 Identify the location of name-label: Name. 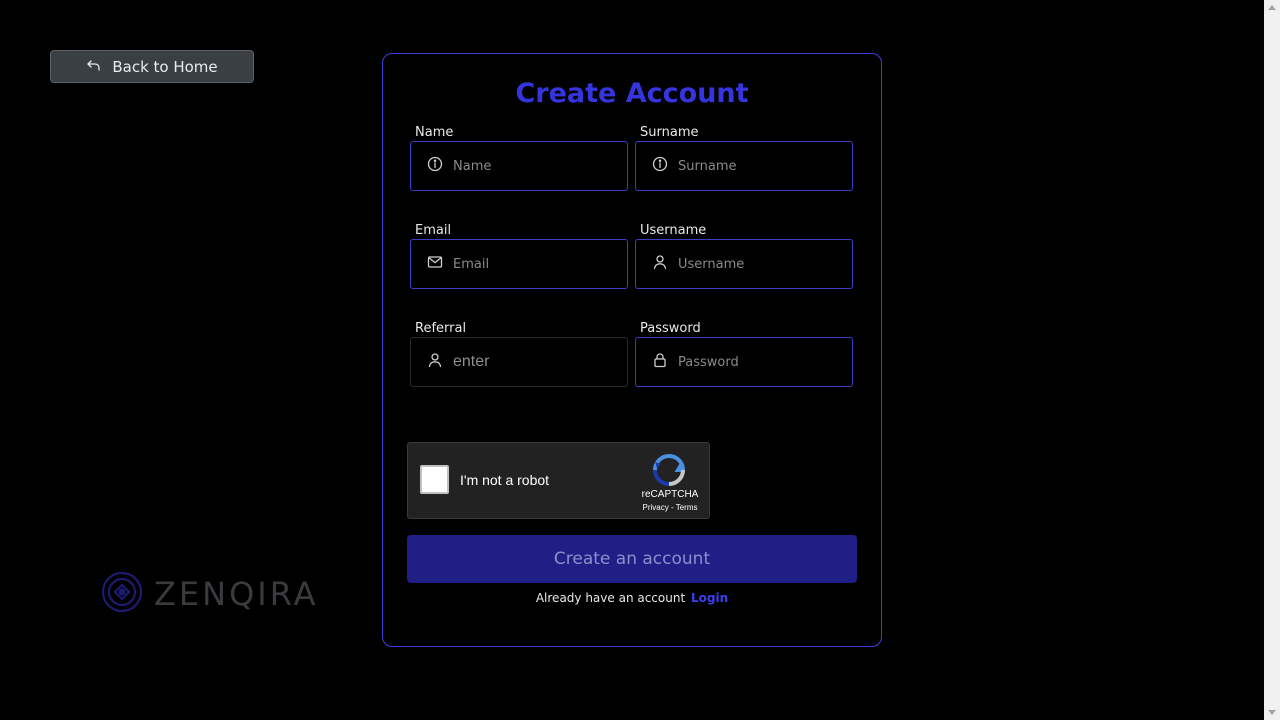
(434, 132).